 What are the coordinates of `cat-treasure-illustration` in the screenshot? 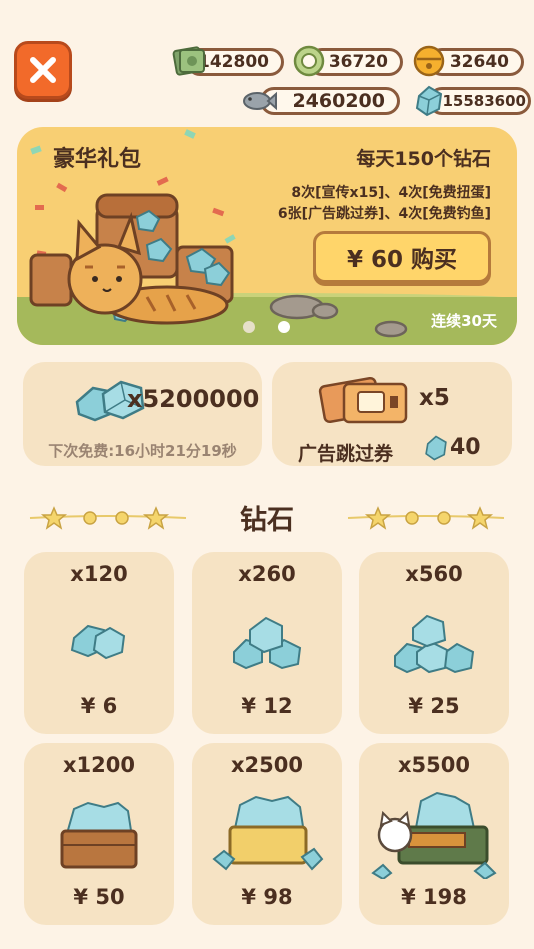 It's located at (131, 259).